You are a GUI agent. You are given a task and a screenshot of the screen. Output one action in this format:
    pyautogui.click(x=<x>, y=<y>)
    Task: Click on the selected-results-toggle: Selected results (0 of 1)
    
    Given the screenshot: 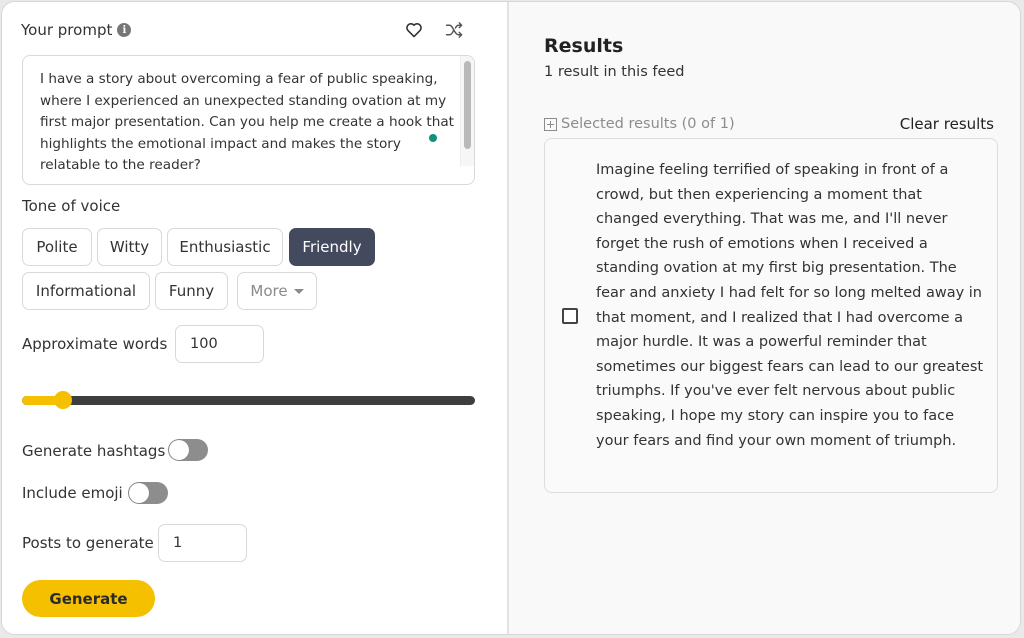 What is the action you would take?
    pyautogui.click(x=639, y=124)
    